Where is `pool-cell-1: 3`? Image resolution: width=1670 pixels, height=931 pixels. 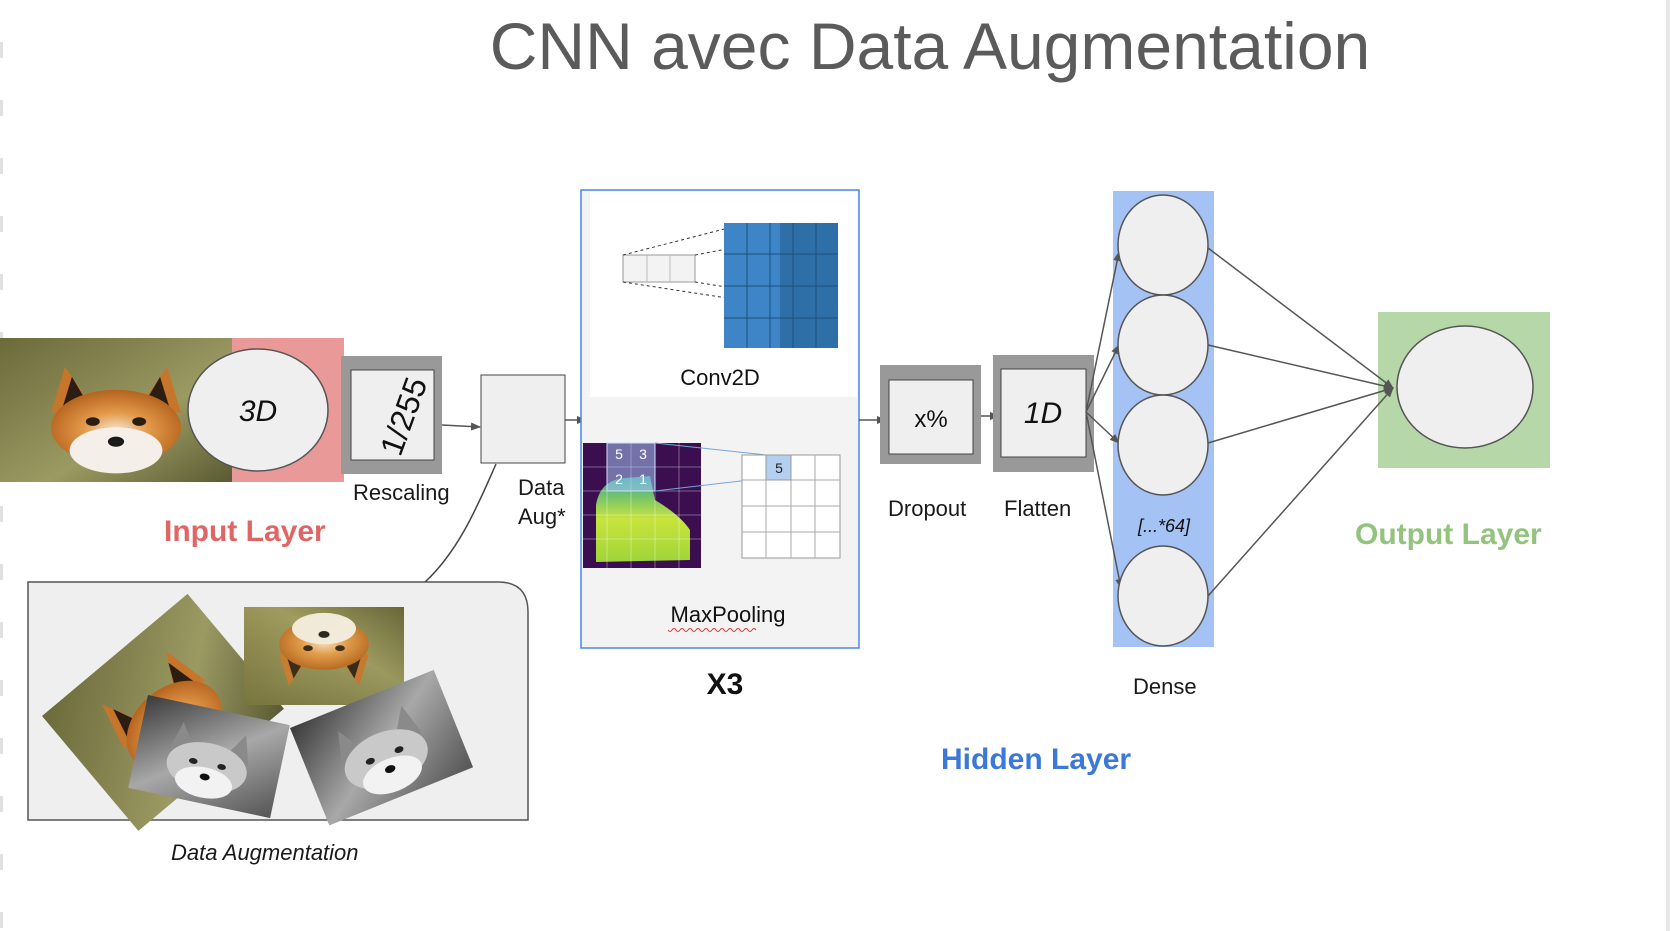
pool-cell-1: 3 is located at coordinates (643, 454).